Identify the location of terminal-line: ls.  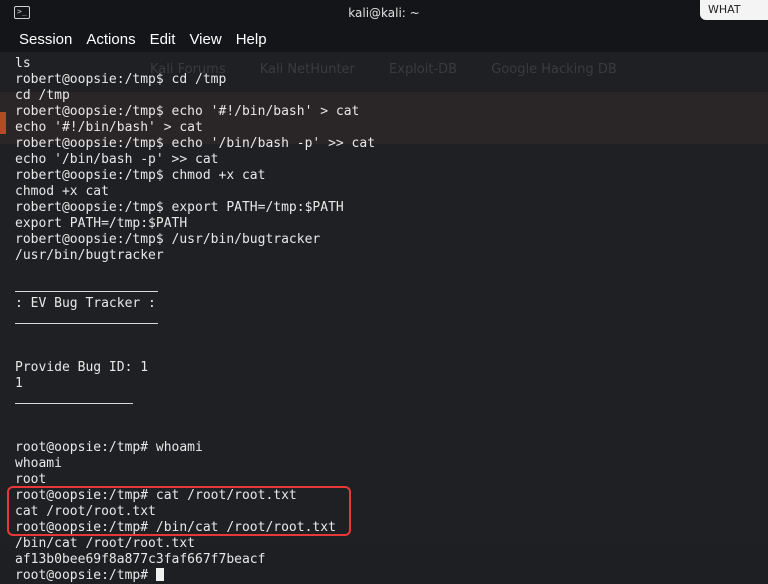
(23, 63).